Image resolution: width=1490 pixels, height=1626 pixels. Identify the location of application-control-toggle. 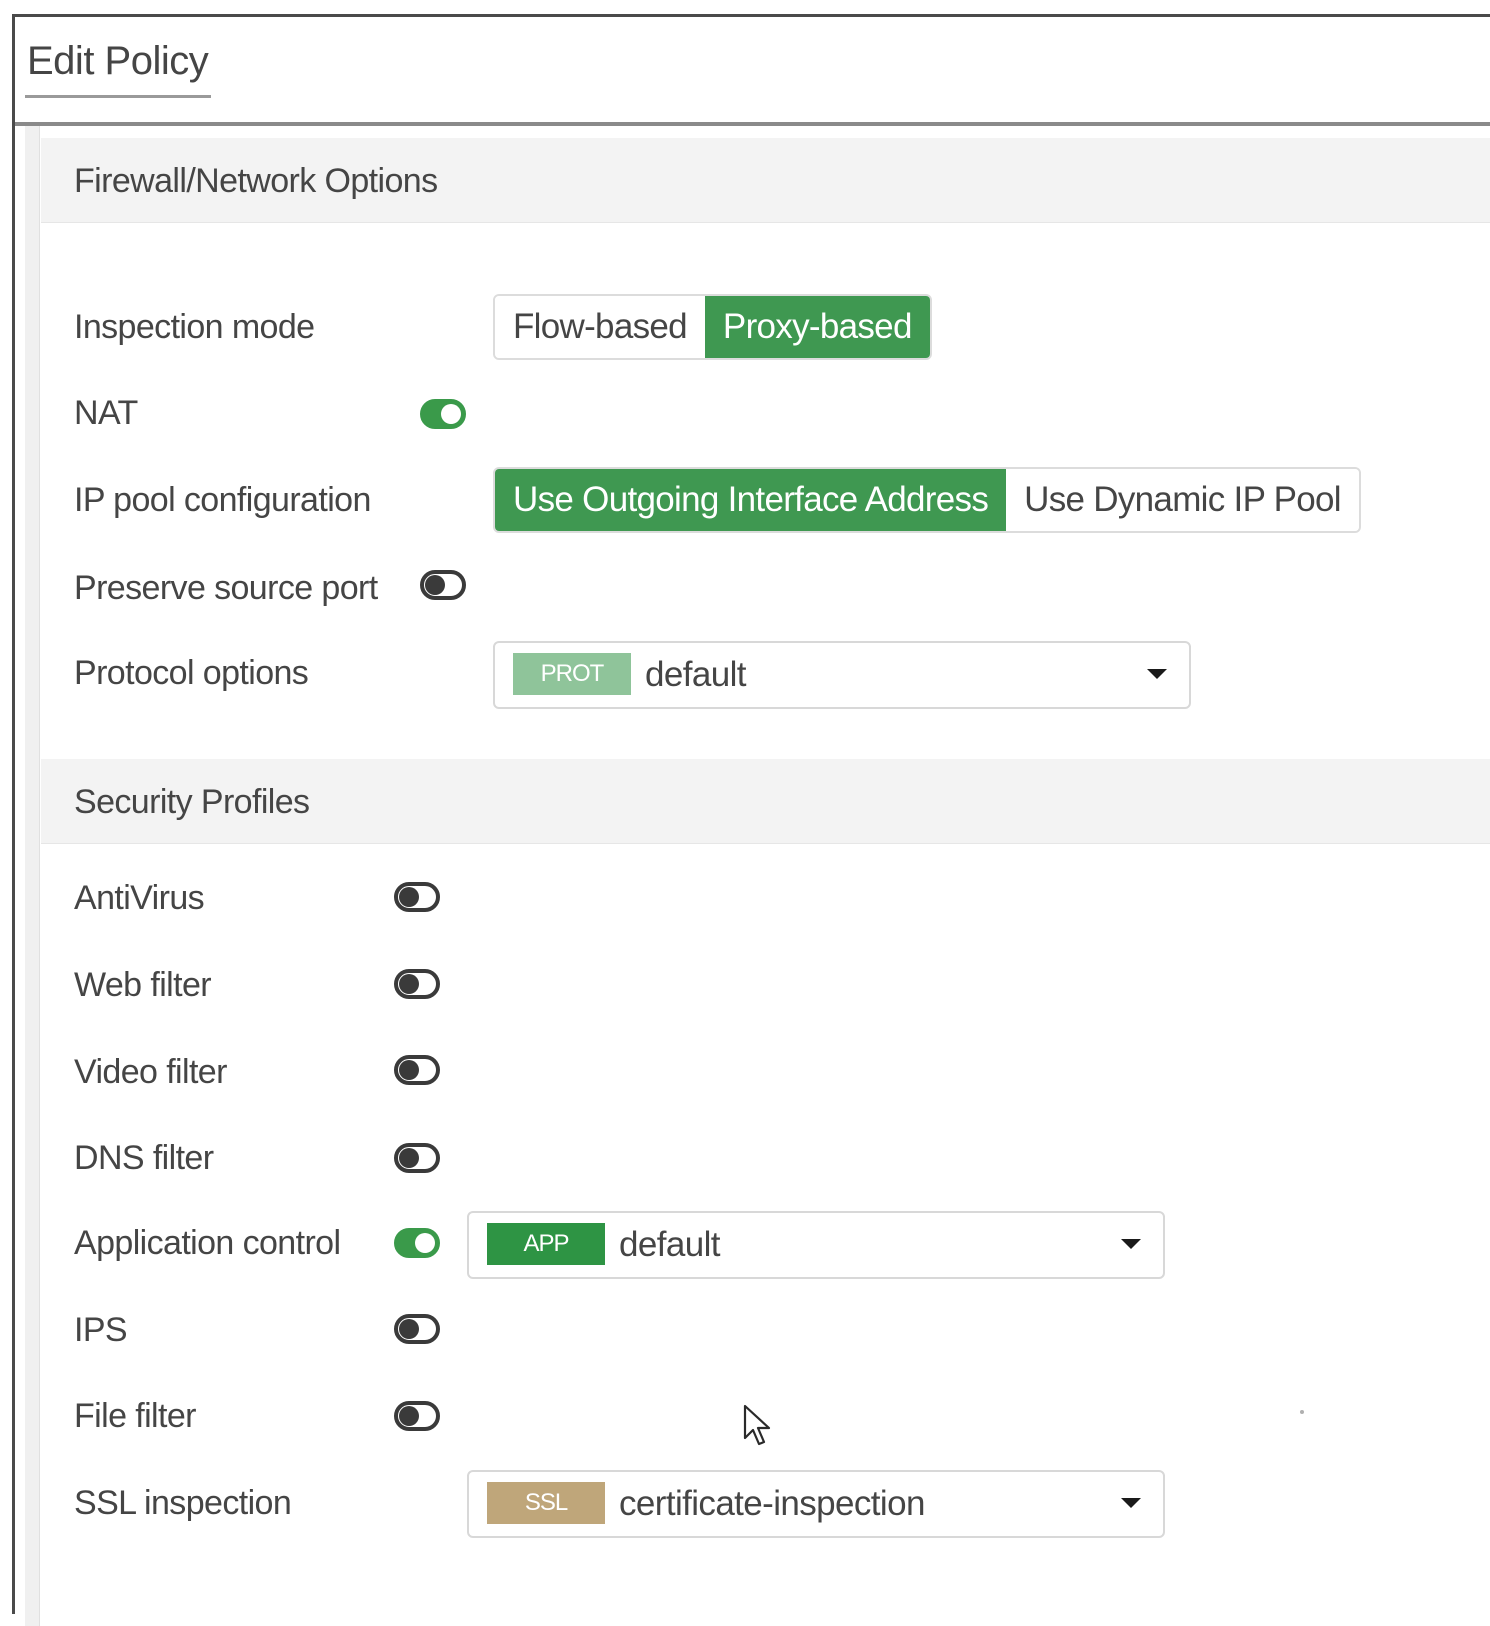
(417, 1243).